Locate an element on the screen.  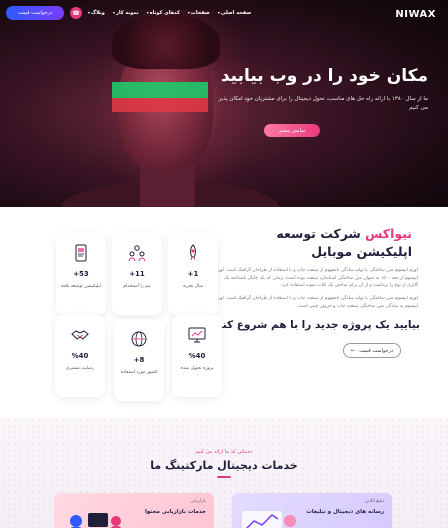
service-tag: تبلیغ آنلاین is located at coordinates (374, 501).